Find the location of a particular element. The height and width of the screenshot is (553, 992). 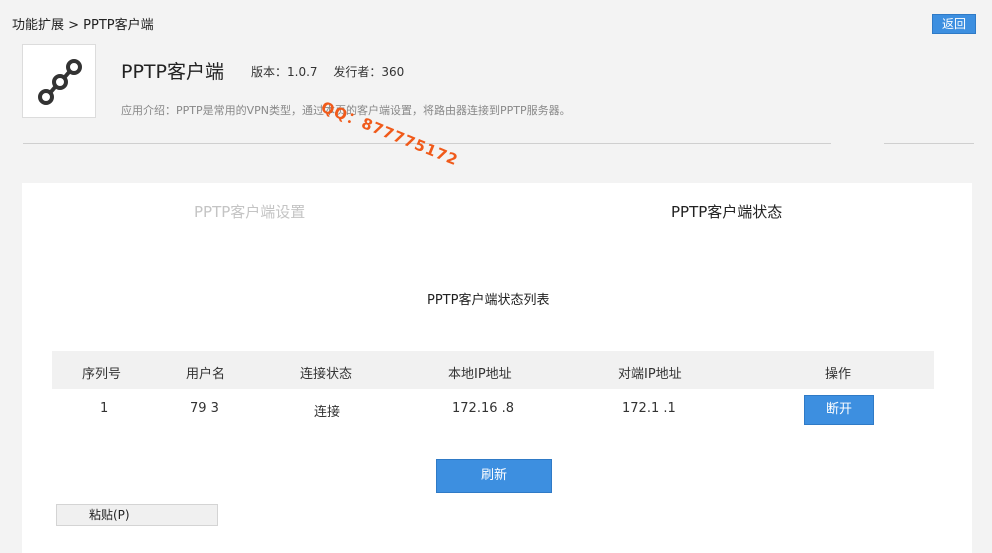

breadcrumb: 功能扩展 > PPTP客户端 is located at coordinates (83, 25).